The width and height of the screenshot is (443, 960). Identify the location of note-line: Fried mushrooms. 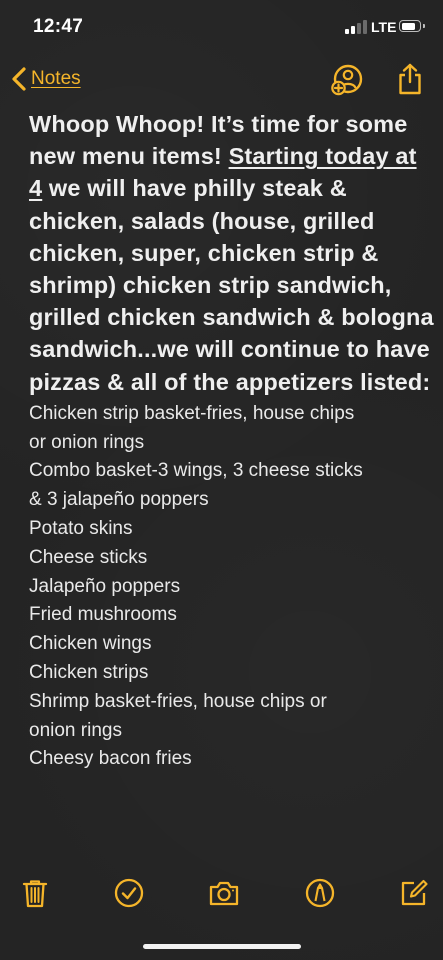
(103, 615).